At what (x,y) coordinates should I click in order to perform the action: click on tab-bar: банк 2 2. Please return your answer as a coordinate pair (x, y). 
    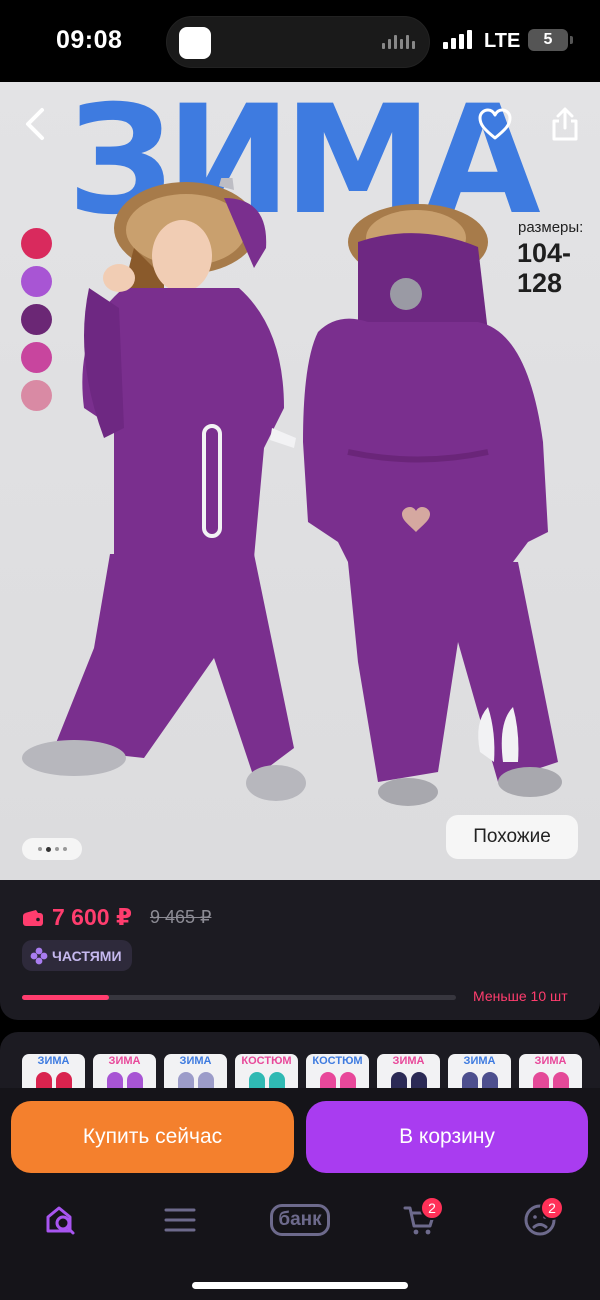
    Looking at the image, I should click on (300, 1220).